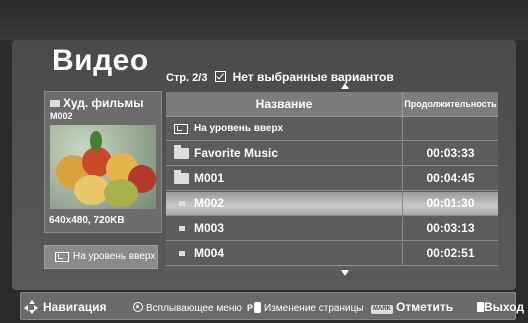 The image size is (528, 323). What do you see at coordinates (480, 307) in the screenshot?
I see `exit-button-icon` at bounding box center [480, 307].